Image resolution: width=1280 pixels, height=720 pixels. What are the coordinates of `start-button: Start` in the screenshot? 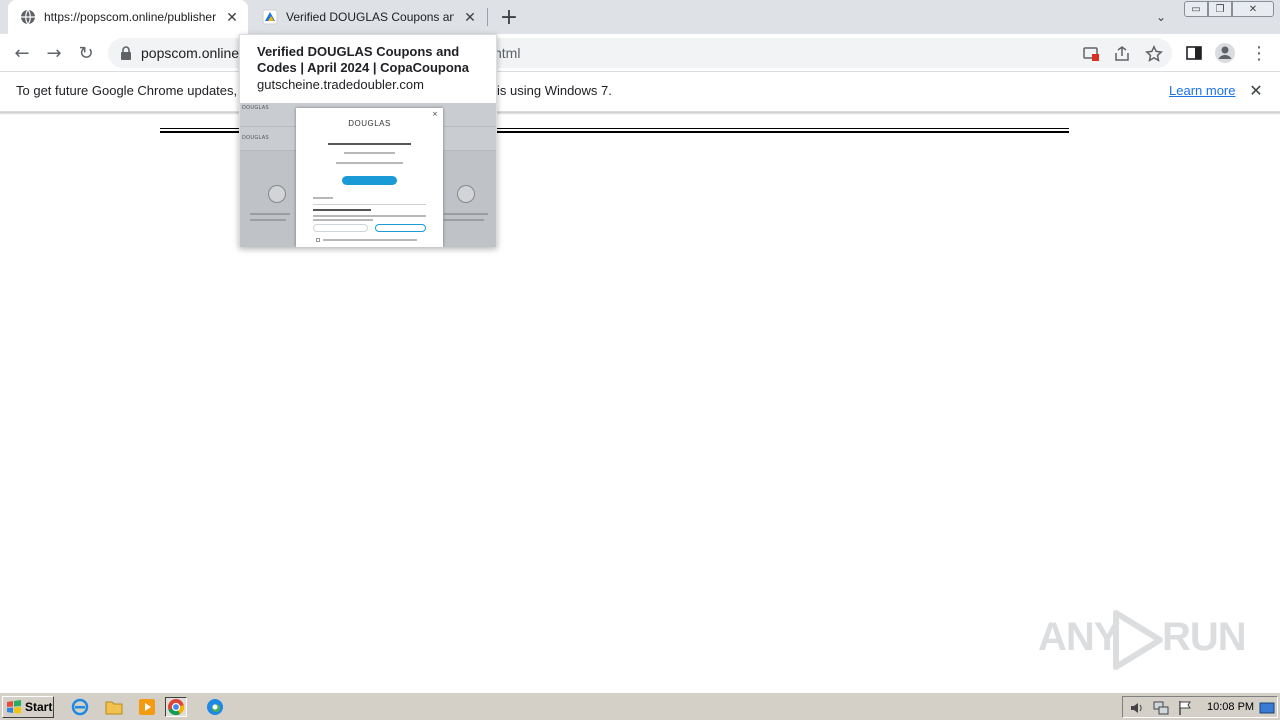 It's located at (28, 707).